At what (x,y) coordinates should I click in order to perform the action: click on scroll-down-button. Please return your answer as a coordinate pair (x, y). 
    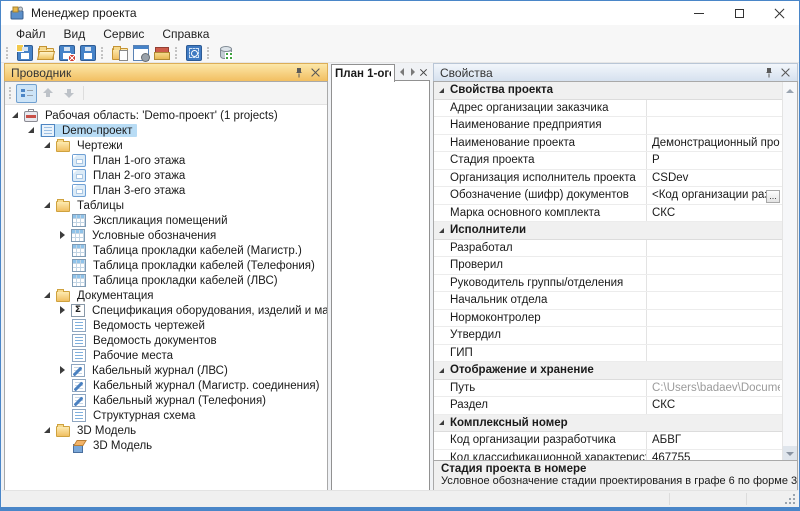
    Looking at the image, I should click on (790, 453).